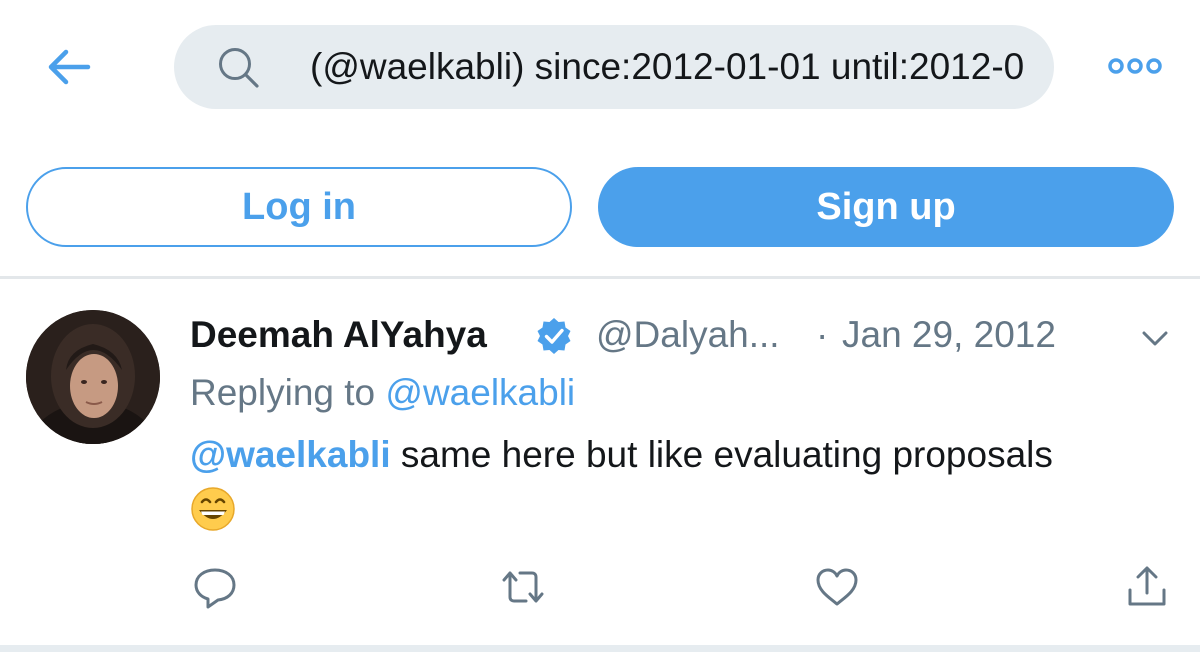 The width and height of the screenshot is (1200, 652). I want to click on replying-to-mention: @waelkabli, so click(480, 392).